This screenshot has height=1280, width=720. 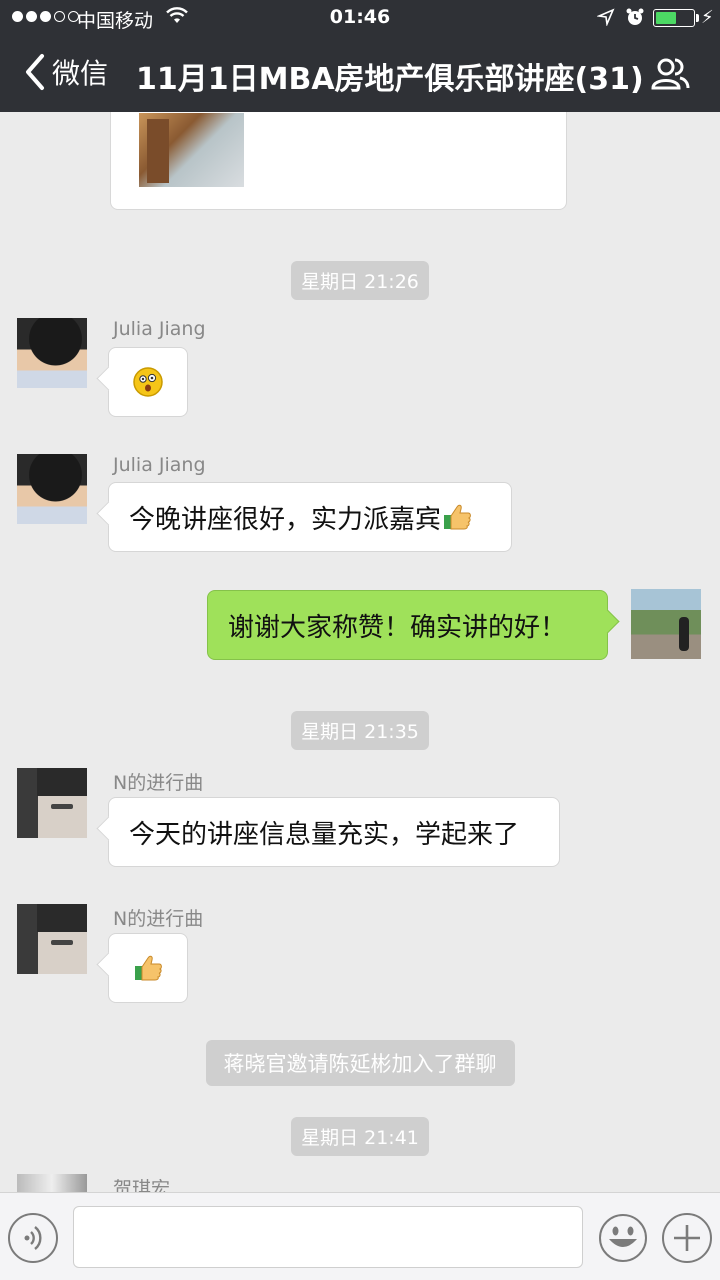 I want to click on battery-icon, so click(x=674, y=18).